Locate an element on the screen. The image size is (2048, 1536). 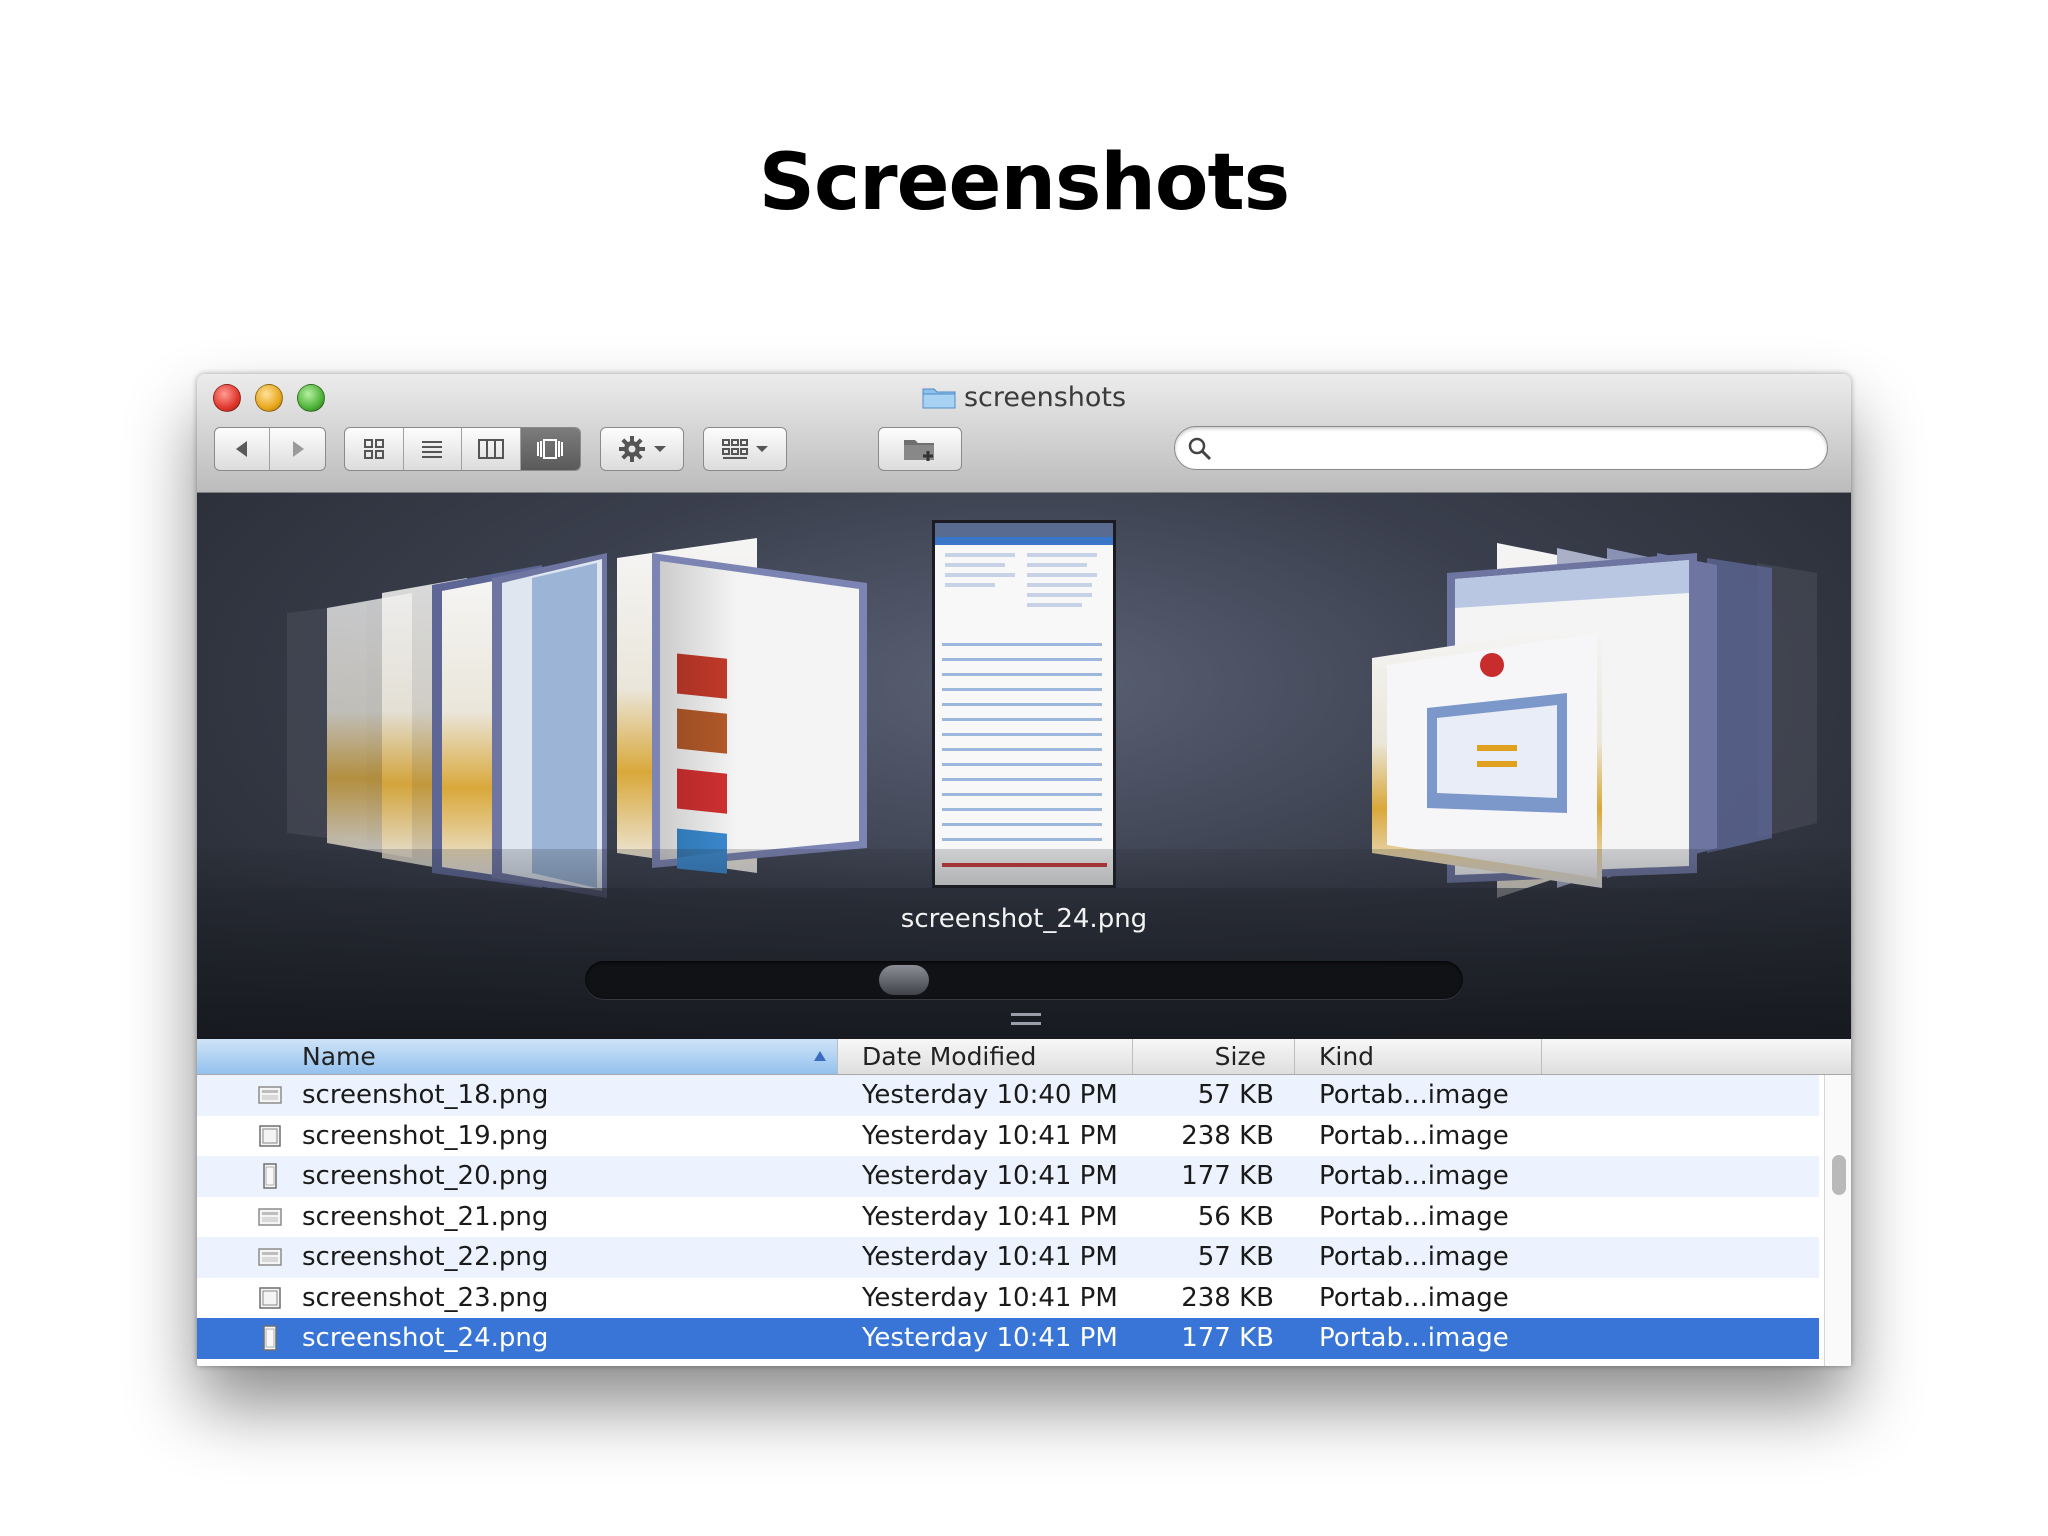
cover-flow-view-button is located at coordinates (550, 449).